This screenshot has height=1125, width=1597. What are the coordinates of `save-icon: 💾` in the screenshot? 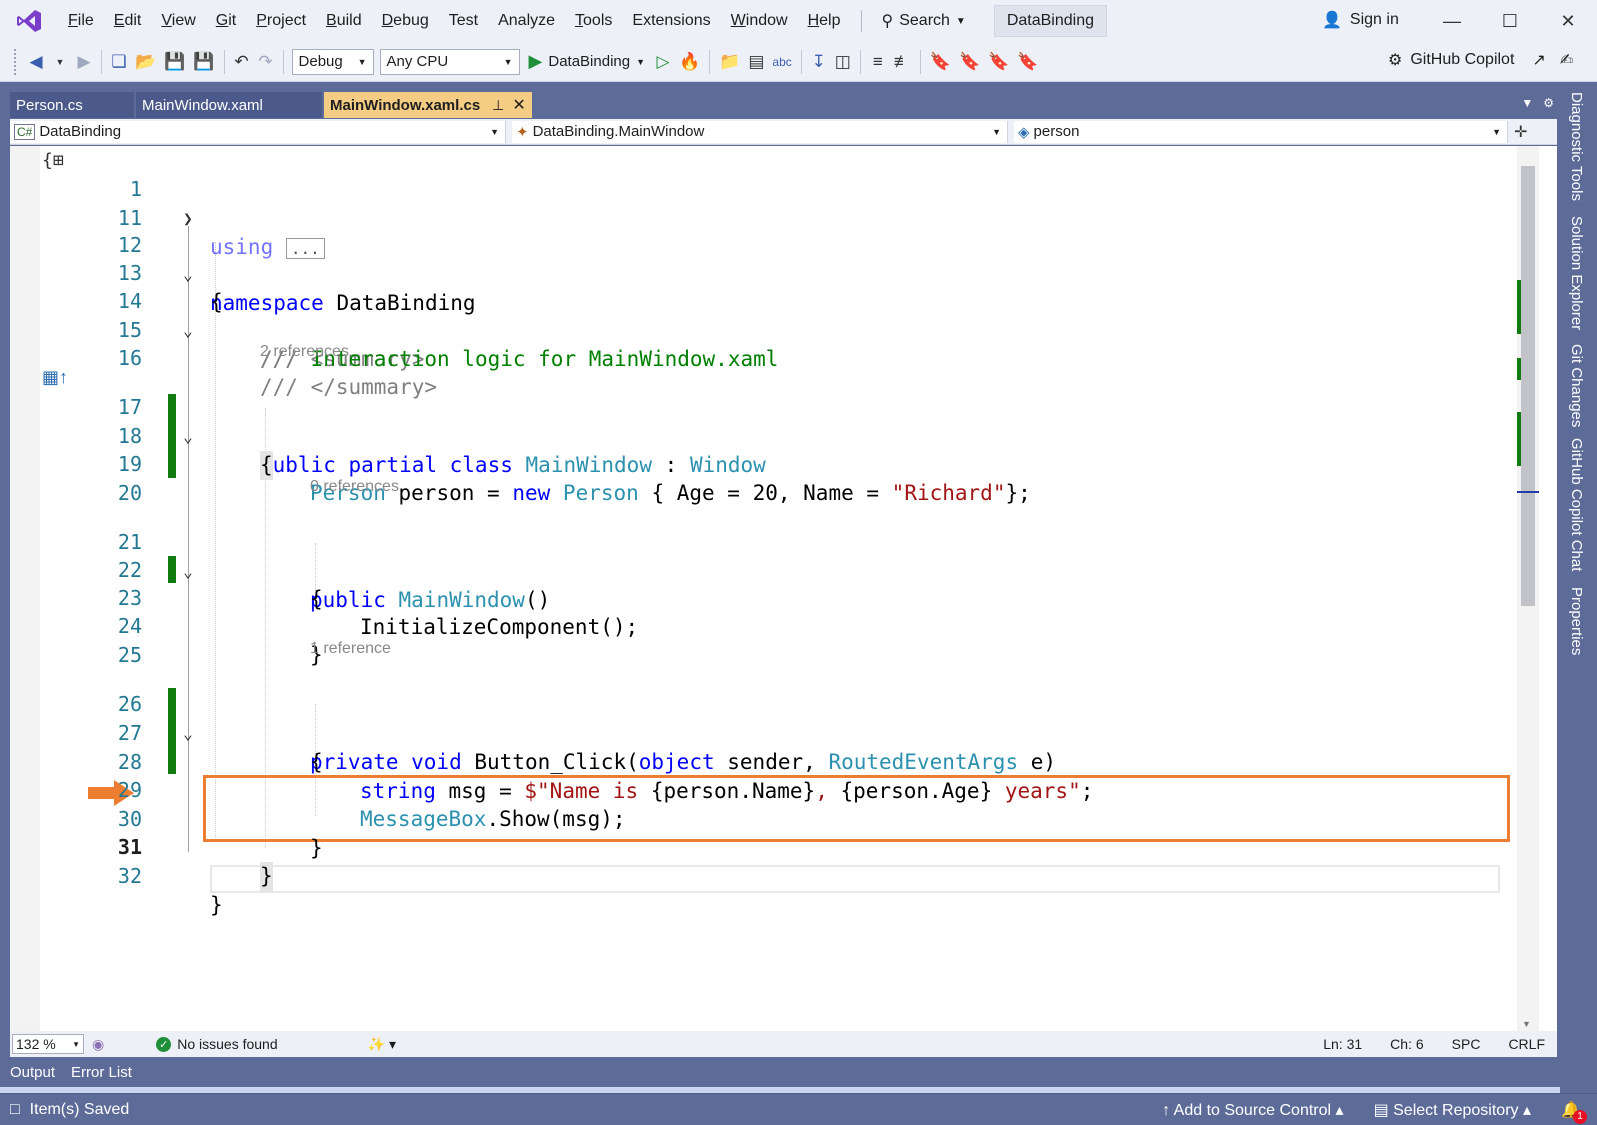 It's located at (174, 62).